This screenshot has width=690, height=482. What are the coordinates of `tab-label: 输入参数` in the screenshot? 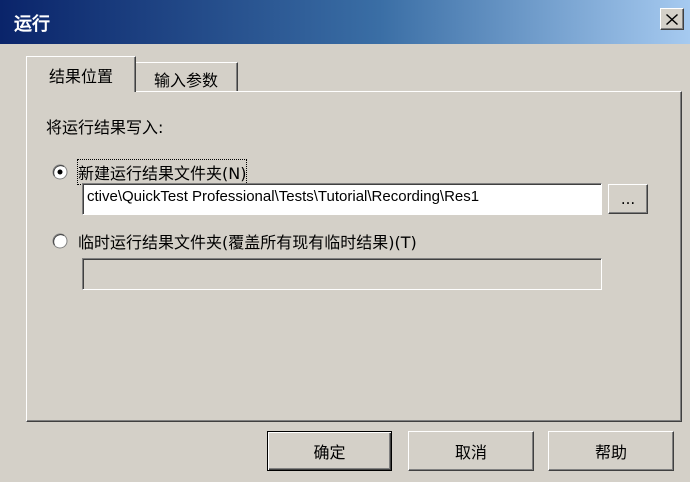 It's located at (185, 80).